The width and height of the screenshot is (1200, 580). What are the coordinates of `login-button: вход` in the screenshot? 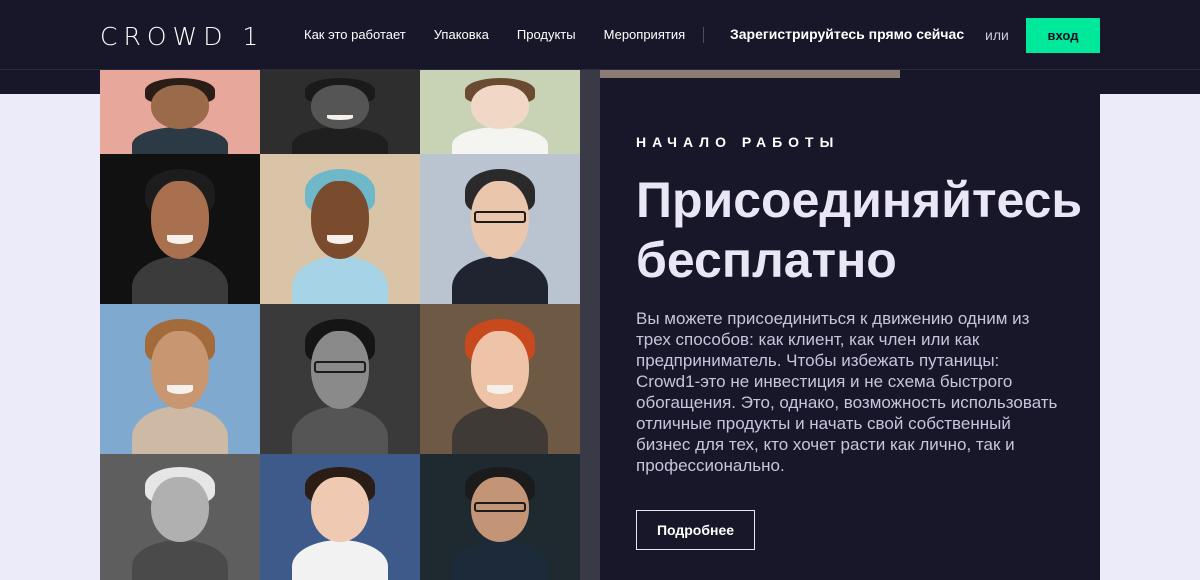 It's located at (1063, 35).